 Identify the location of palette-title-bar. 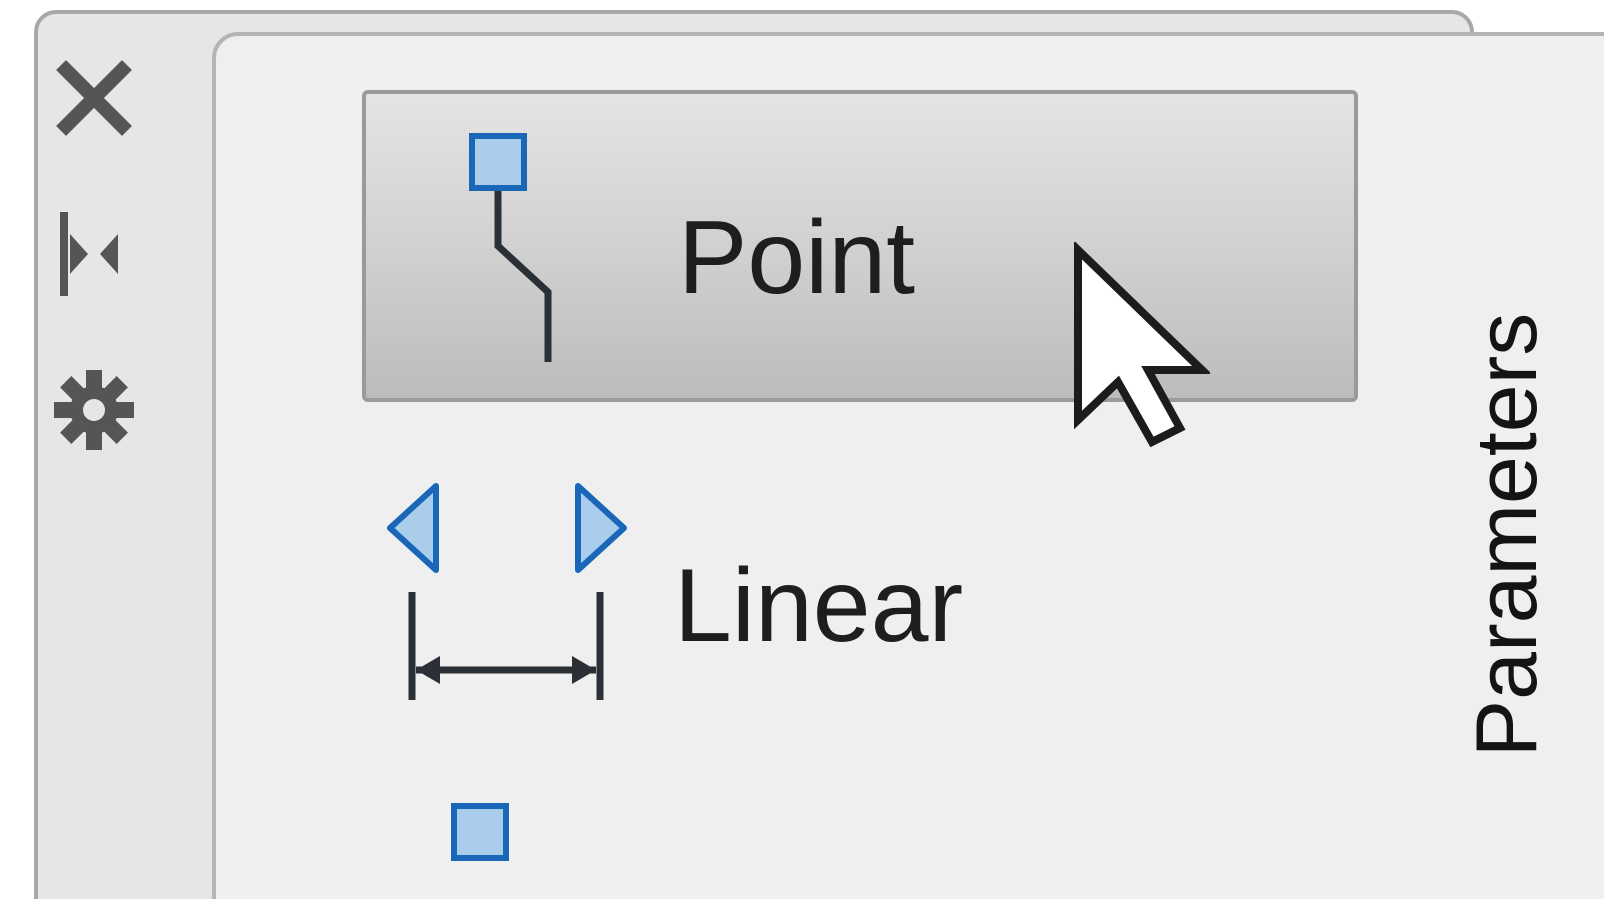
(127, 456).